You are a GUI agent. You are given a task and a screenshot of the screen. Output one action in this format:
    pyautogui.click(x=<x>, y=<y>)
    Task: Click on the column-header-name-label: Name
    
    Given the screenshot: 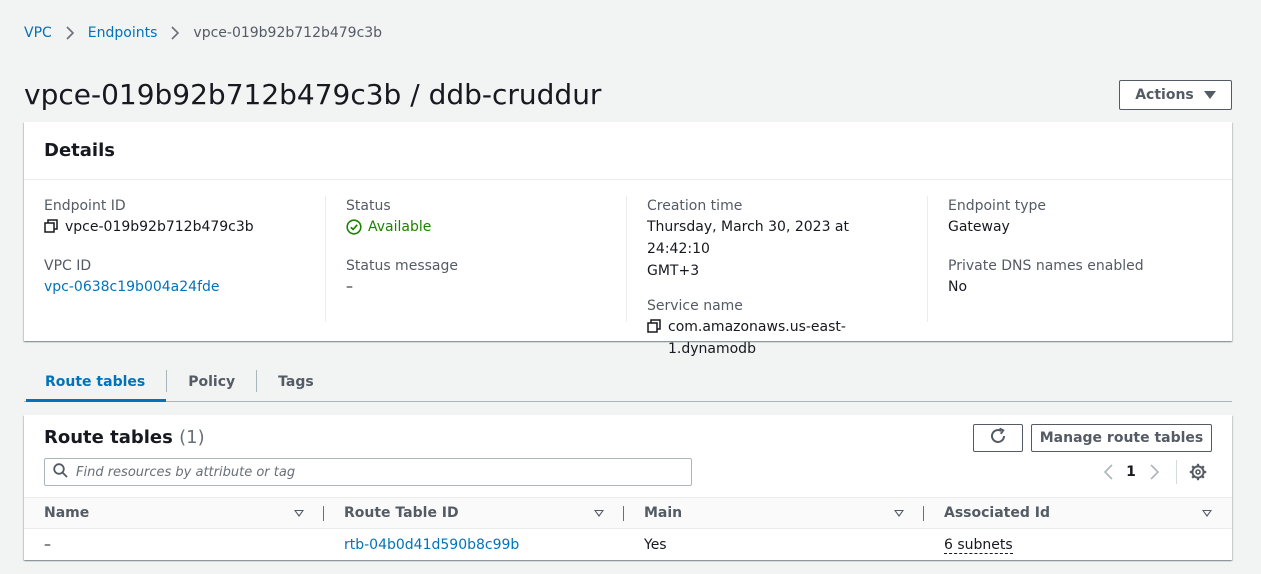 What is the action you would take?
    pyautogui.click(x=67, y=513)
    